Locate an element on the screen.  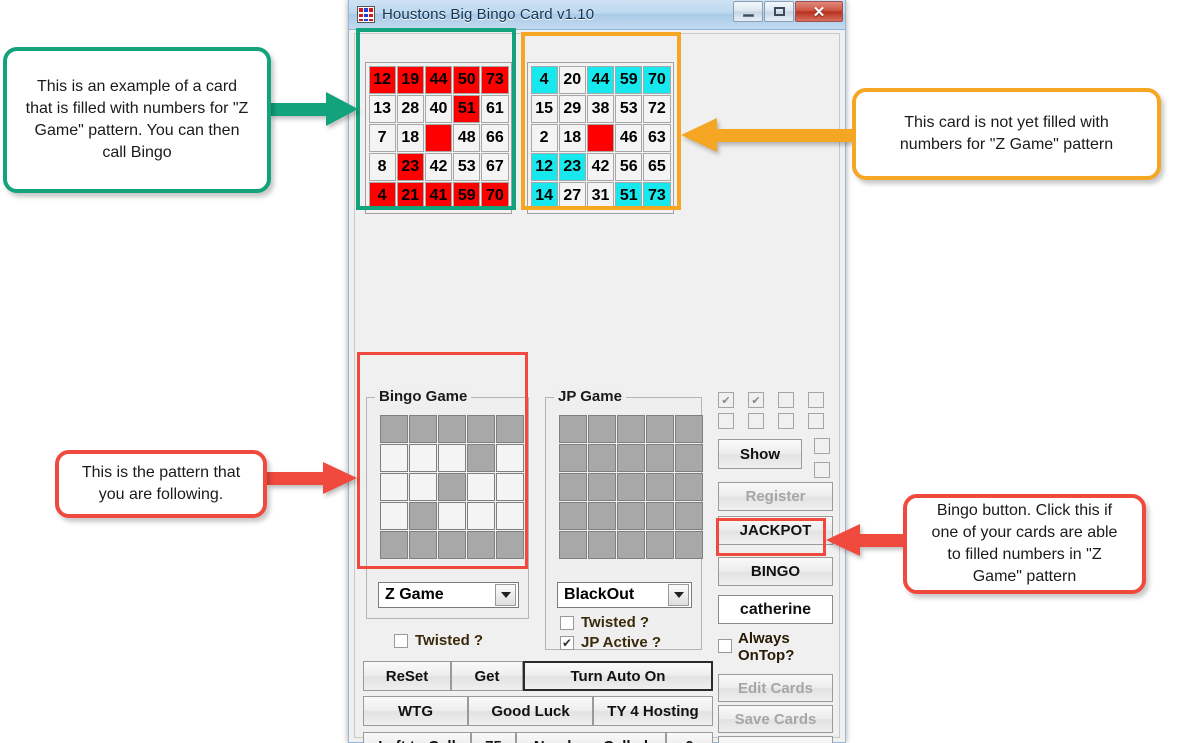
player-name-field: catherine is located at coordinates (775, 609).